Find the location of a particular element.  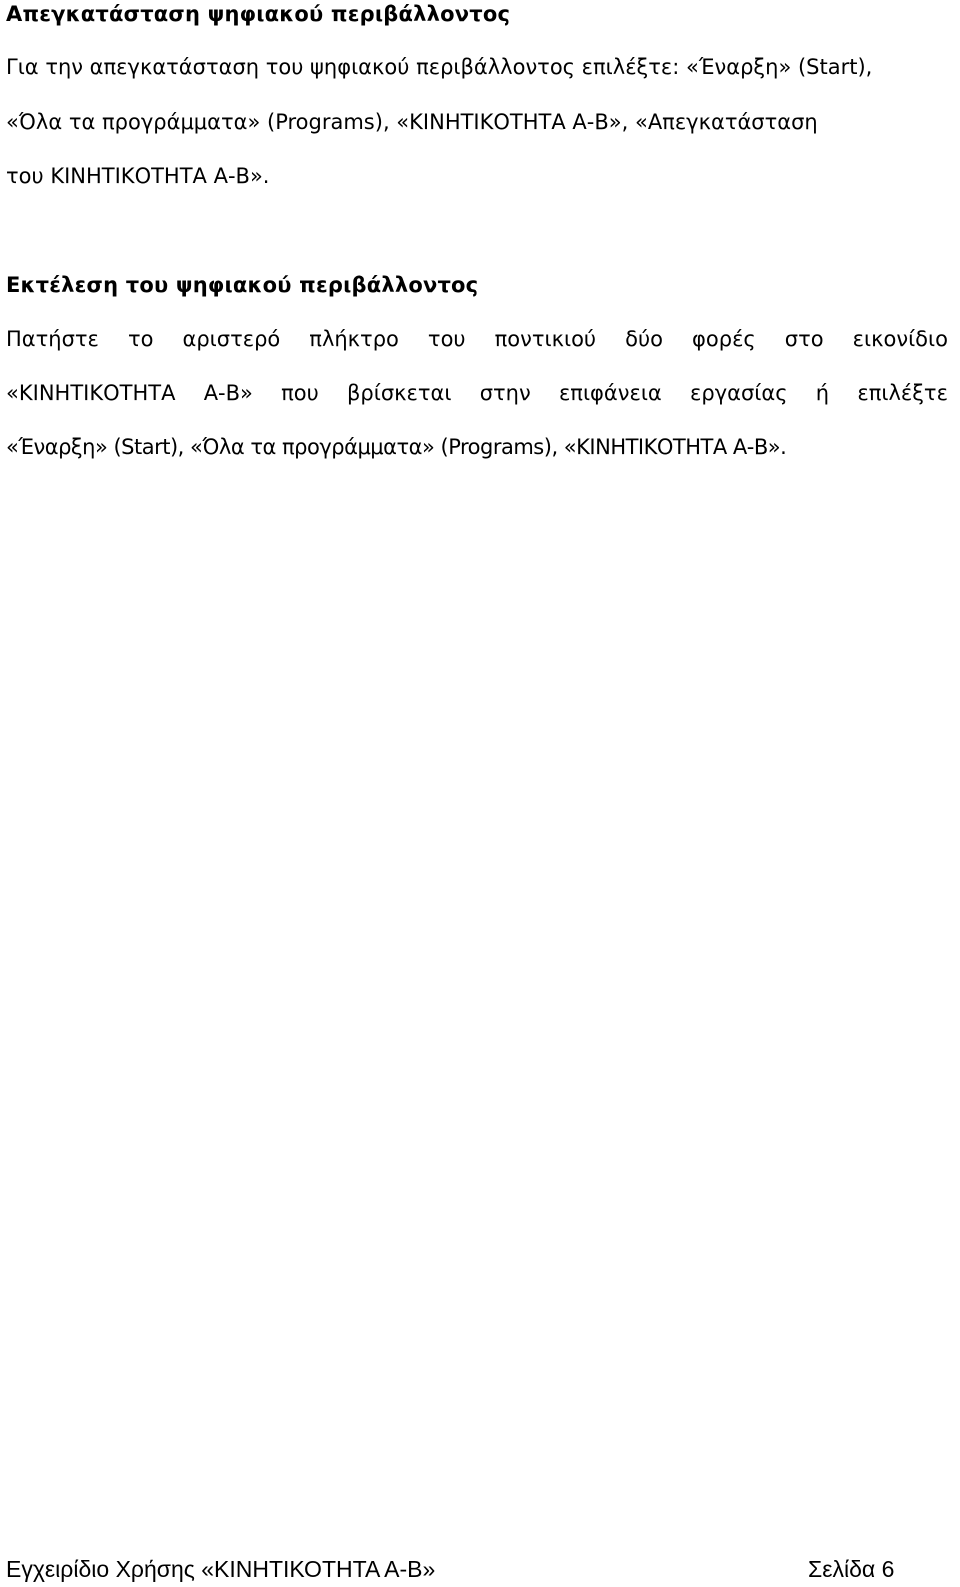

word: πλήκτρο is located at coordinates (354, 339).